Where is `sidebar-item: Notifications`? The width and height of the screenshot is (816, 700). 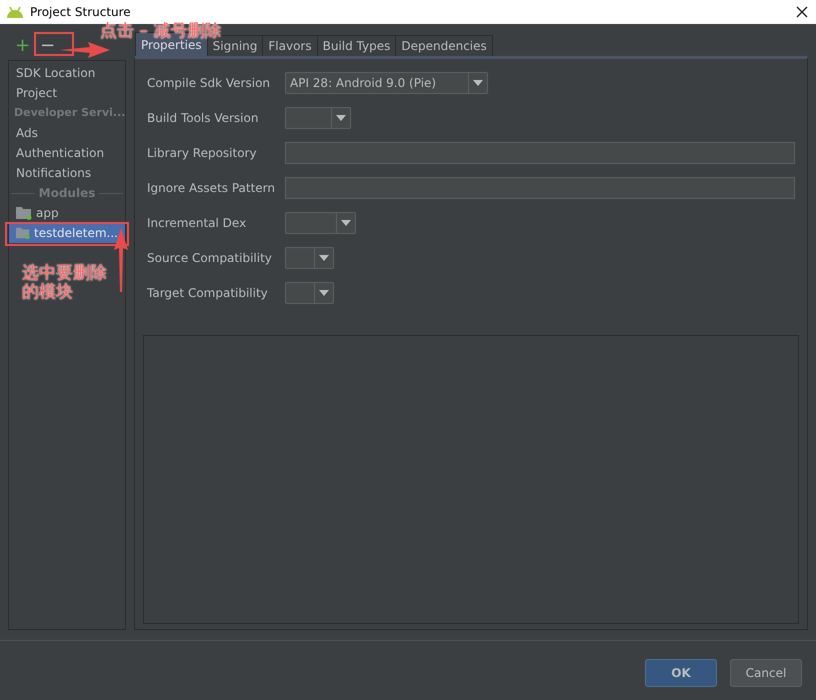 sidebar-item: Notifications is located at coordinates (67, 173).